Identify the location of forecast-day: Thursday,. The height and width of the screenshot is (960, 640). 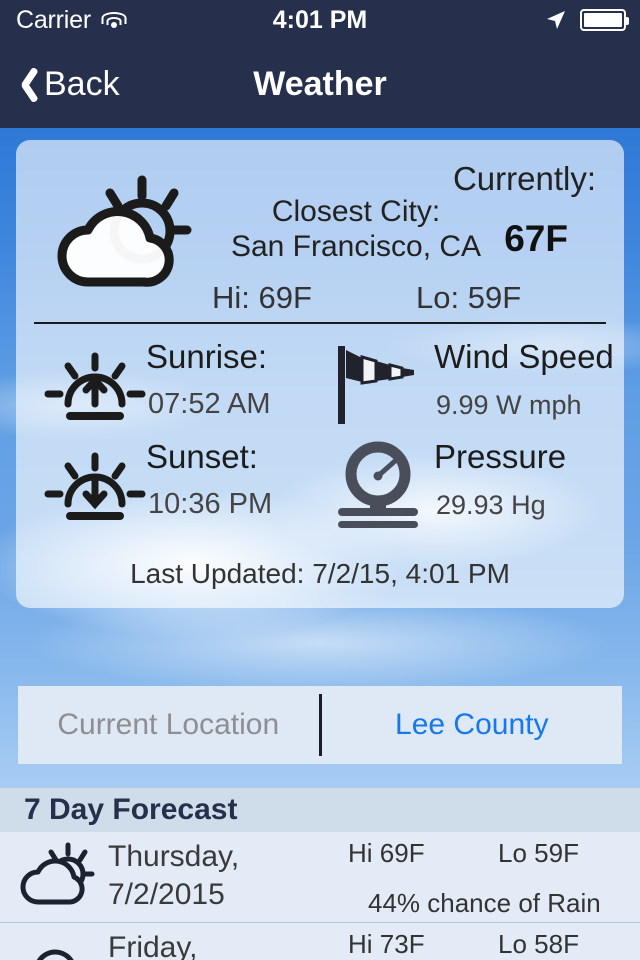
(174, 856).